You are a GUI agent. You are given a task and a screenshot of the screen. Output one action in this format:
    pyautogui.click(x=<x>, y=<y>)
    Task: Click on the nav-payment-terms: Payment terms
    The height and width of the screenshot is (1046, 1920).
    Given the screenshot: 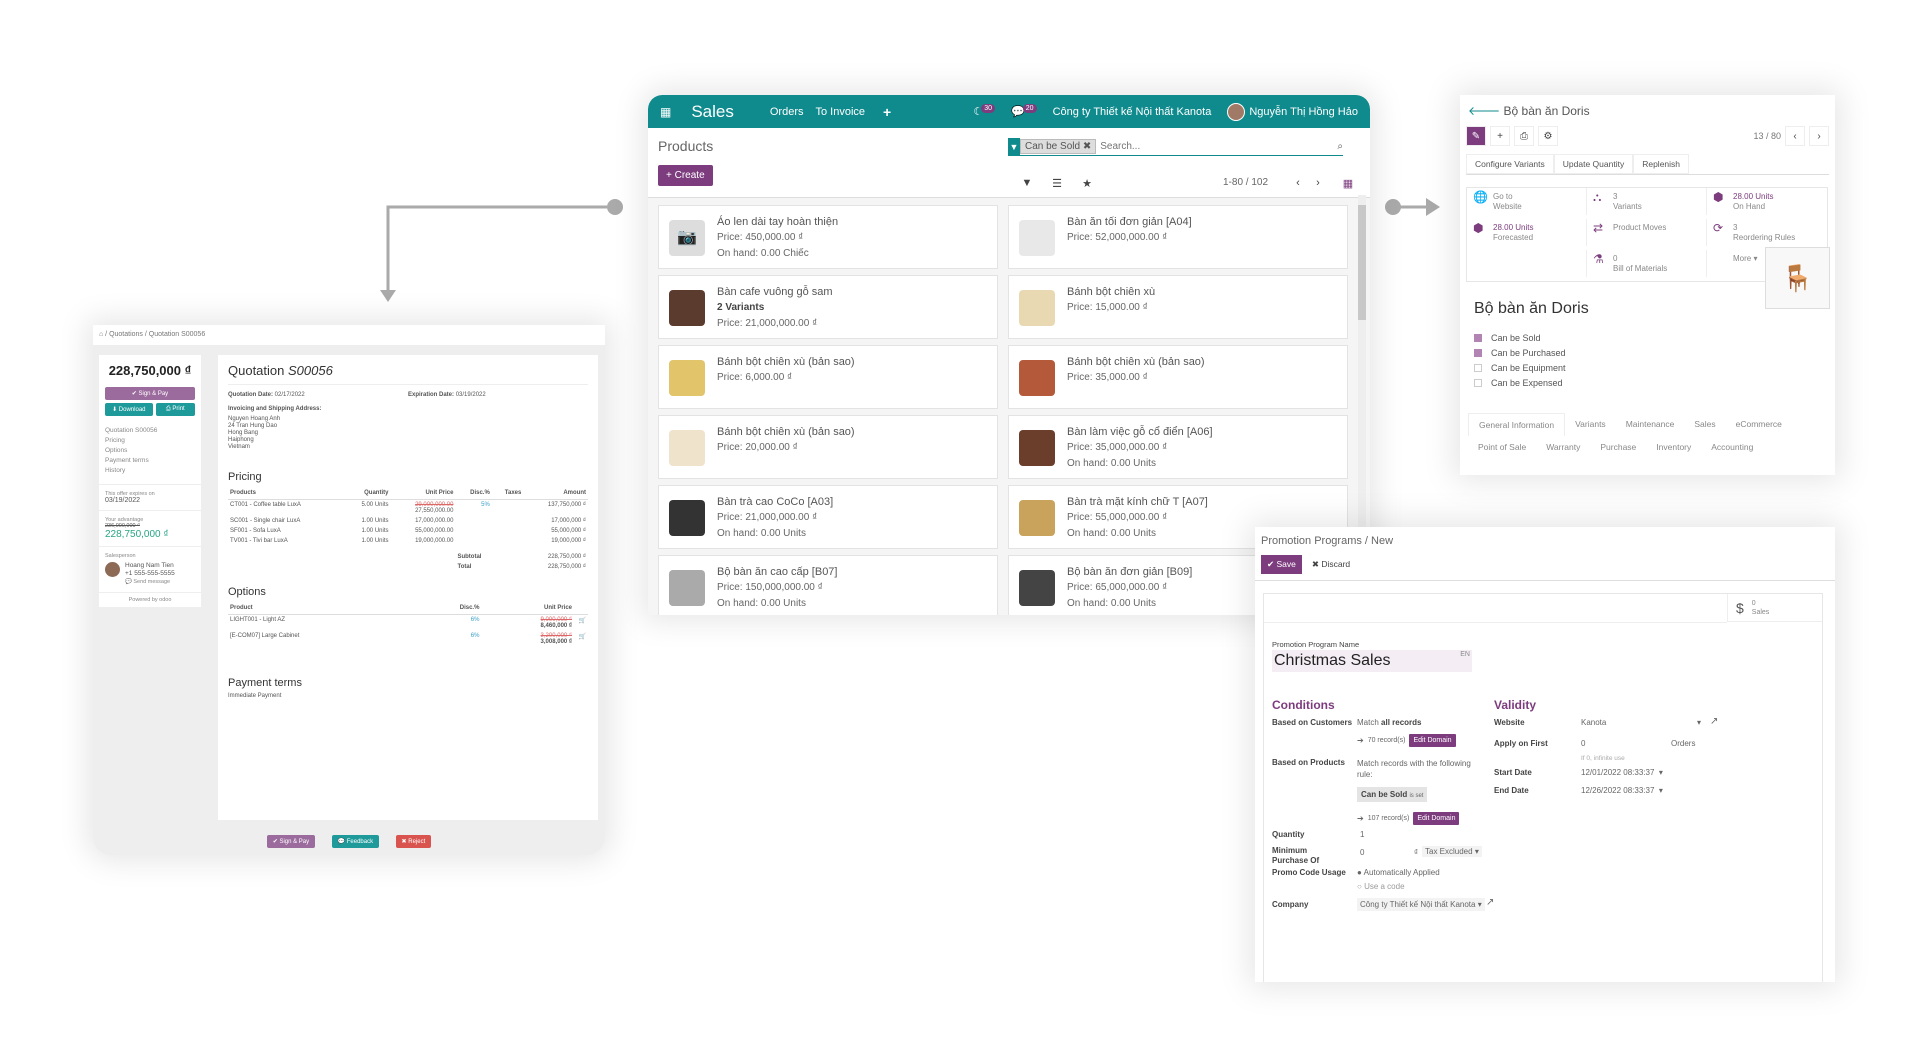 What is the action you would take?
    pyautogui.click(x=150, y=461)
    